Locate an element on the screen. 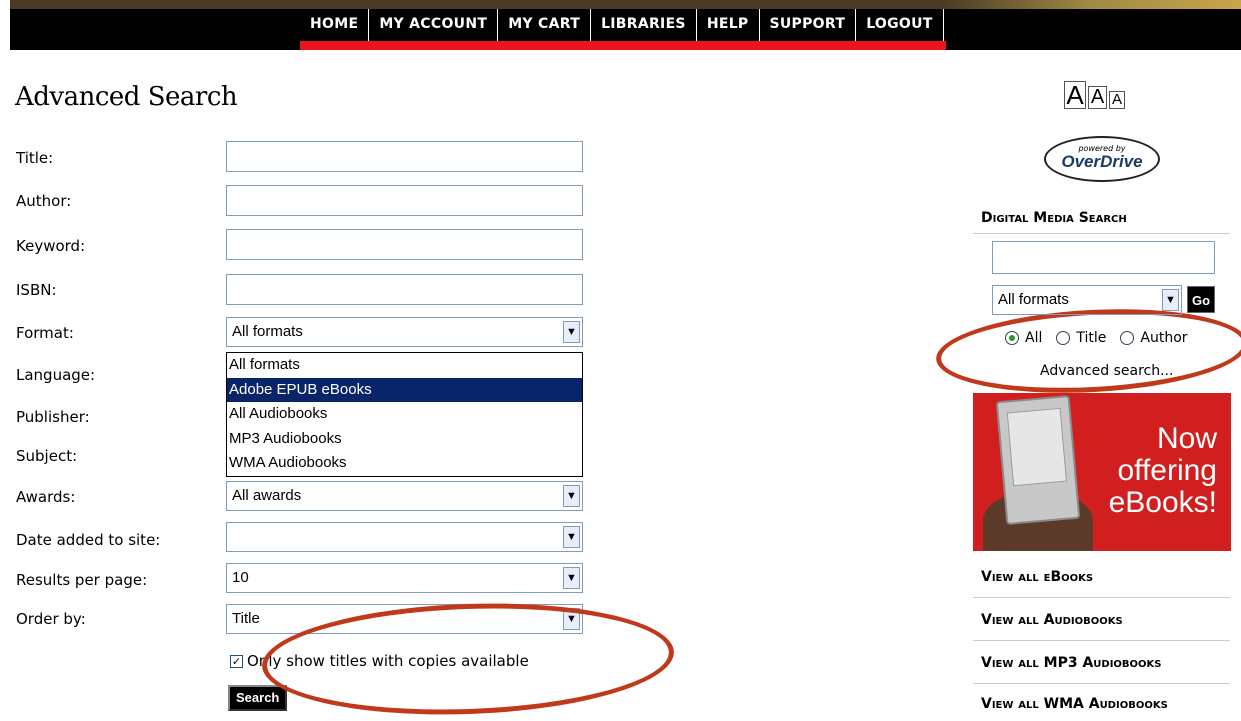  awards-label: Awards: is located at coordinates (46, 497).